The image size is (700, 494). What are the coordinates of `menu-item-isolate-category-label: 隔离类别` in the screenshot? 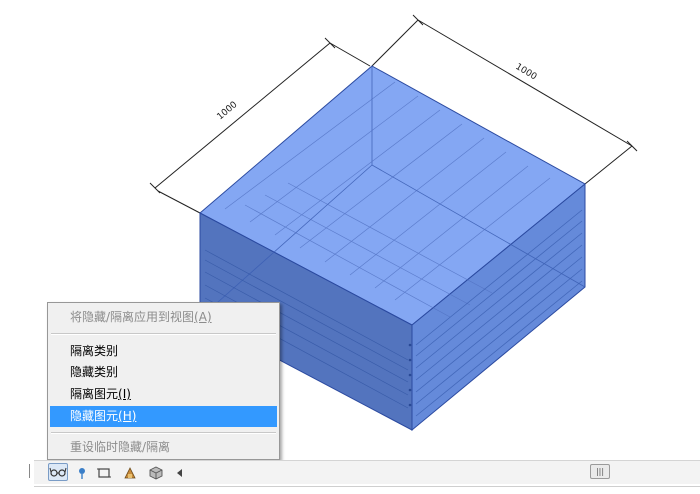 It's located at (94, 351).